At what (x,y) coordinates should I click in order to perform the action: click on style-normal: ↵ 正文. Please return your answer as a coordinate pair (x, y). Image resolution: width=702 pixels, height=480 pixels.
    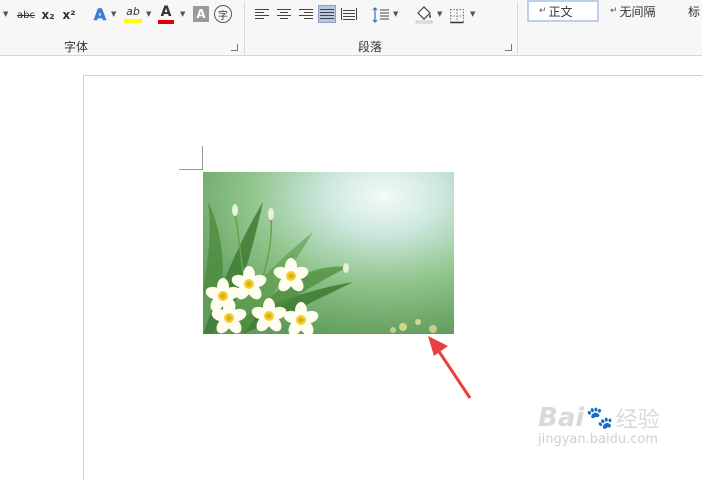
    Looking at the image, I should click on (563, 11).